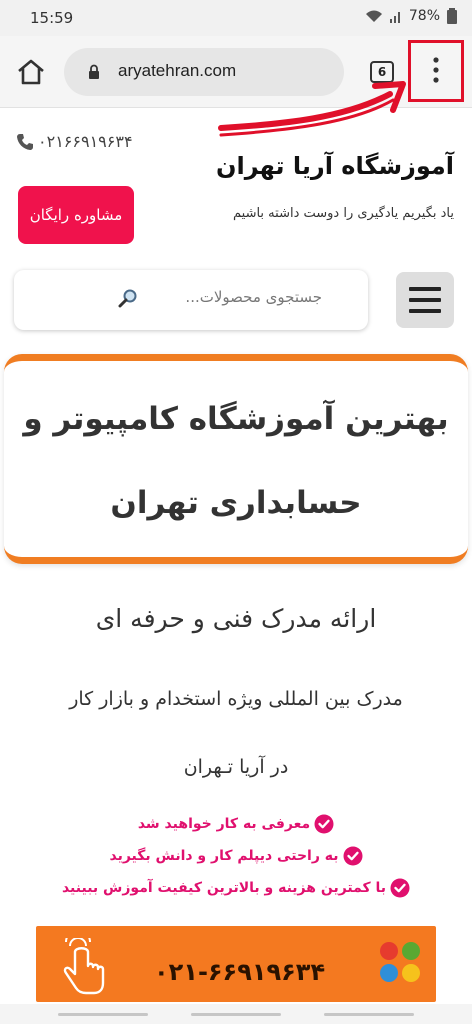  What do you see at coordinates (239, 972) in the screenshot?
I see `call-phone-number: ۰۲۱-۶۶۹۱۹۶۳۴` at bounding box center [239, 972].